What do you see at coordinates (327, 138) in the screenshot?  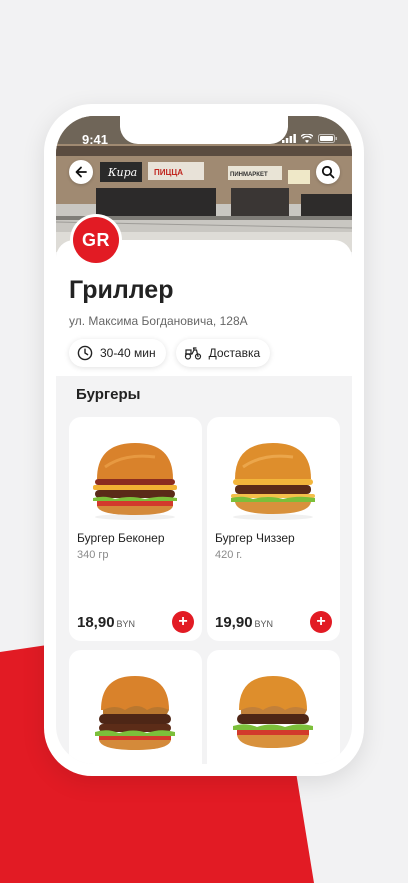 I see `battery-icon` at bounding box center [327, 138].